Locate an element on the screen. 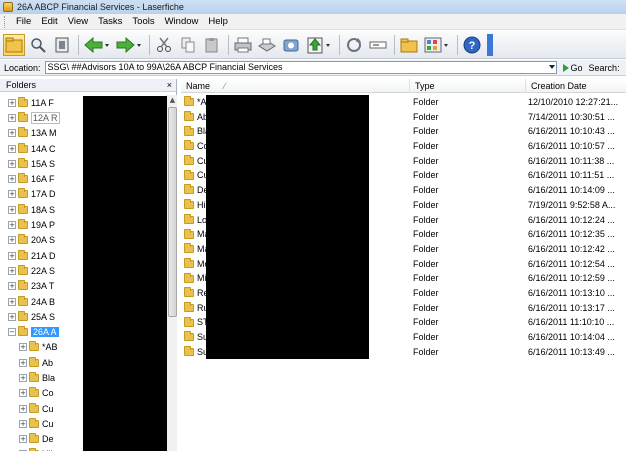  print-button is located at coordinates (243, 45).